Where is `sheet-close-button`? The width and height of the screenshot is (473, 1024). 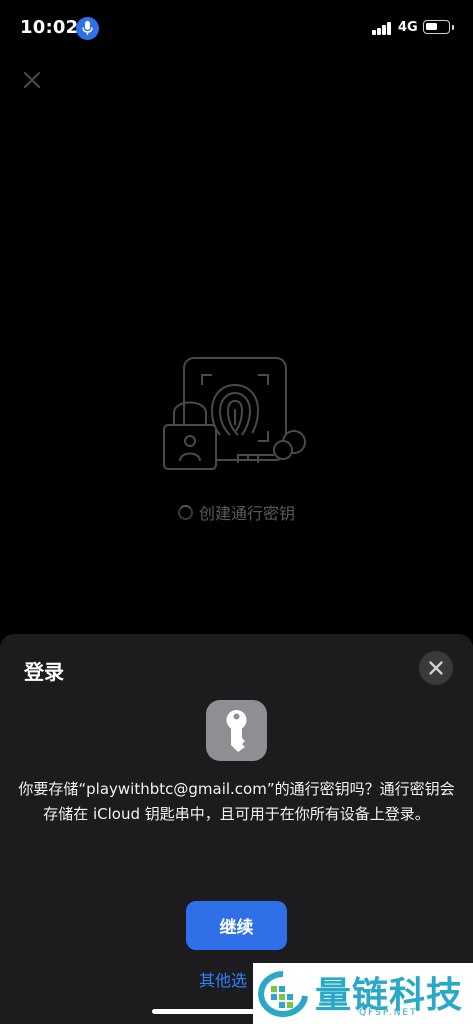 sheet-close-button is located at coordinates (436, 668).